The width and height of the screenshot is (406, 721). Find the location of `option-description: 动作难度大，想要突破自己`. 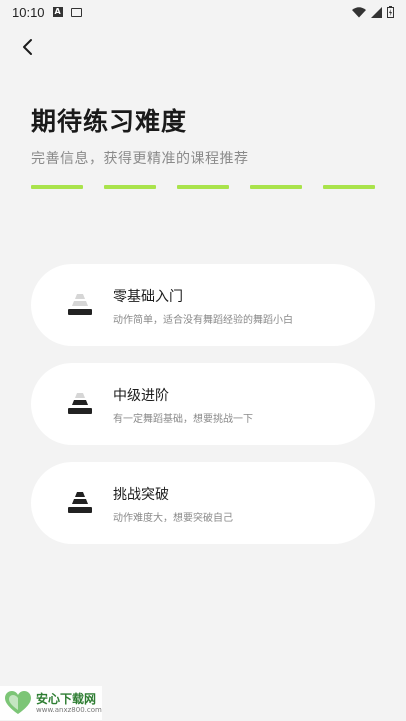

option-description: 动作难度大，想要突破自己 is located at coordinates (173, 518).